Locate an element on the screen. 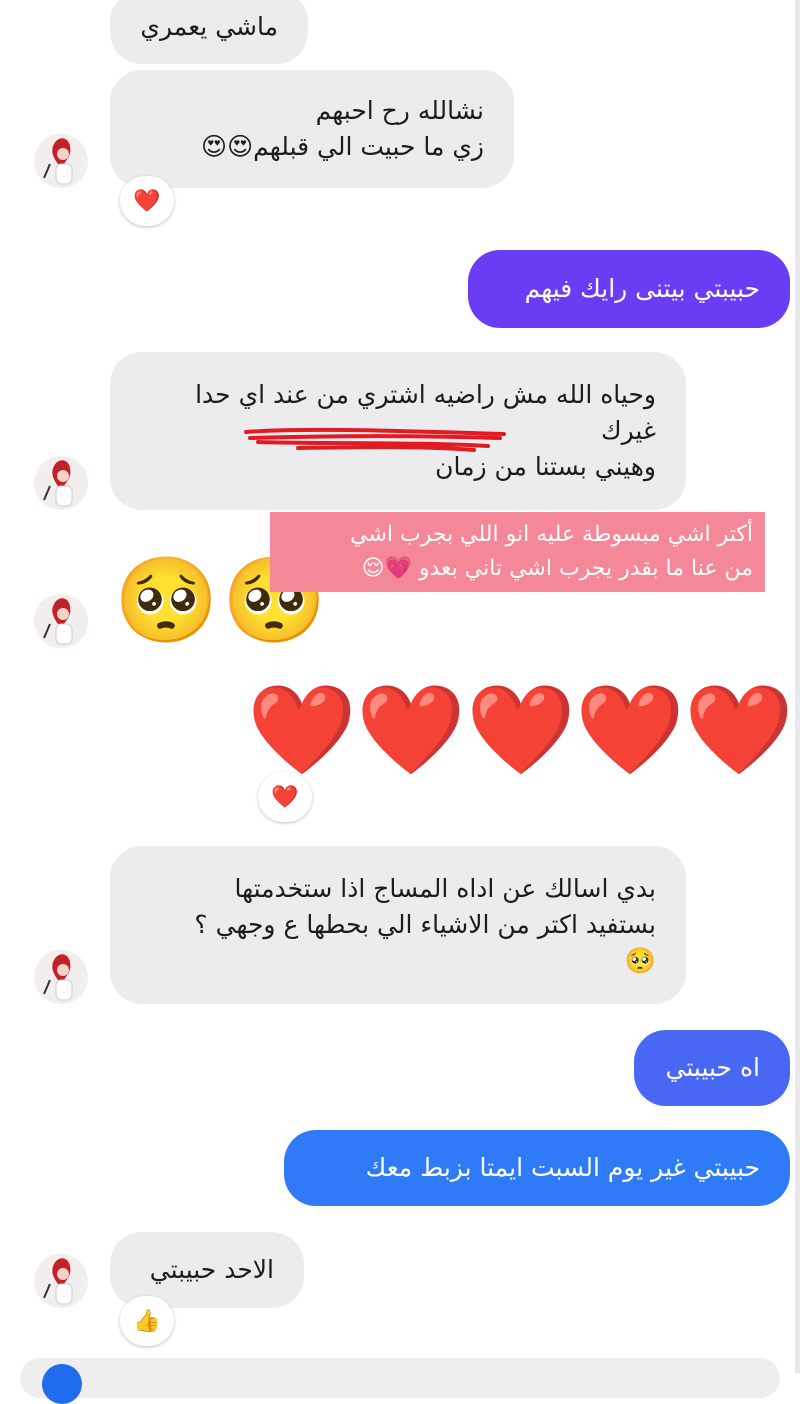 This screenshot has height=1404, width=800. message-text-line: 🥺 is located at coordinates (640, 960).